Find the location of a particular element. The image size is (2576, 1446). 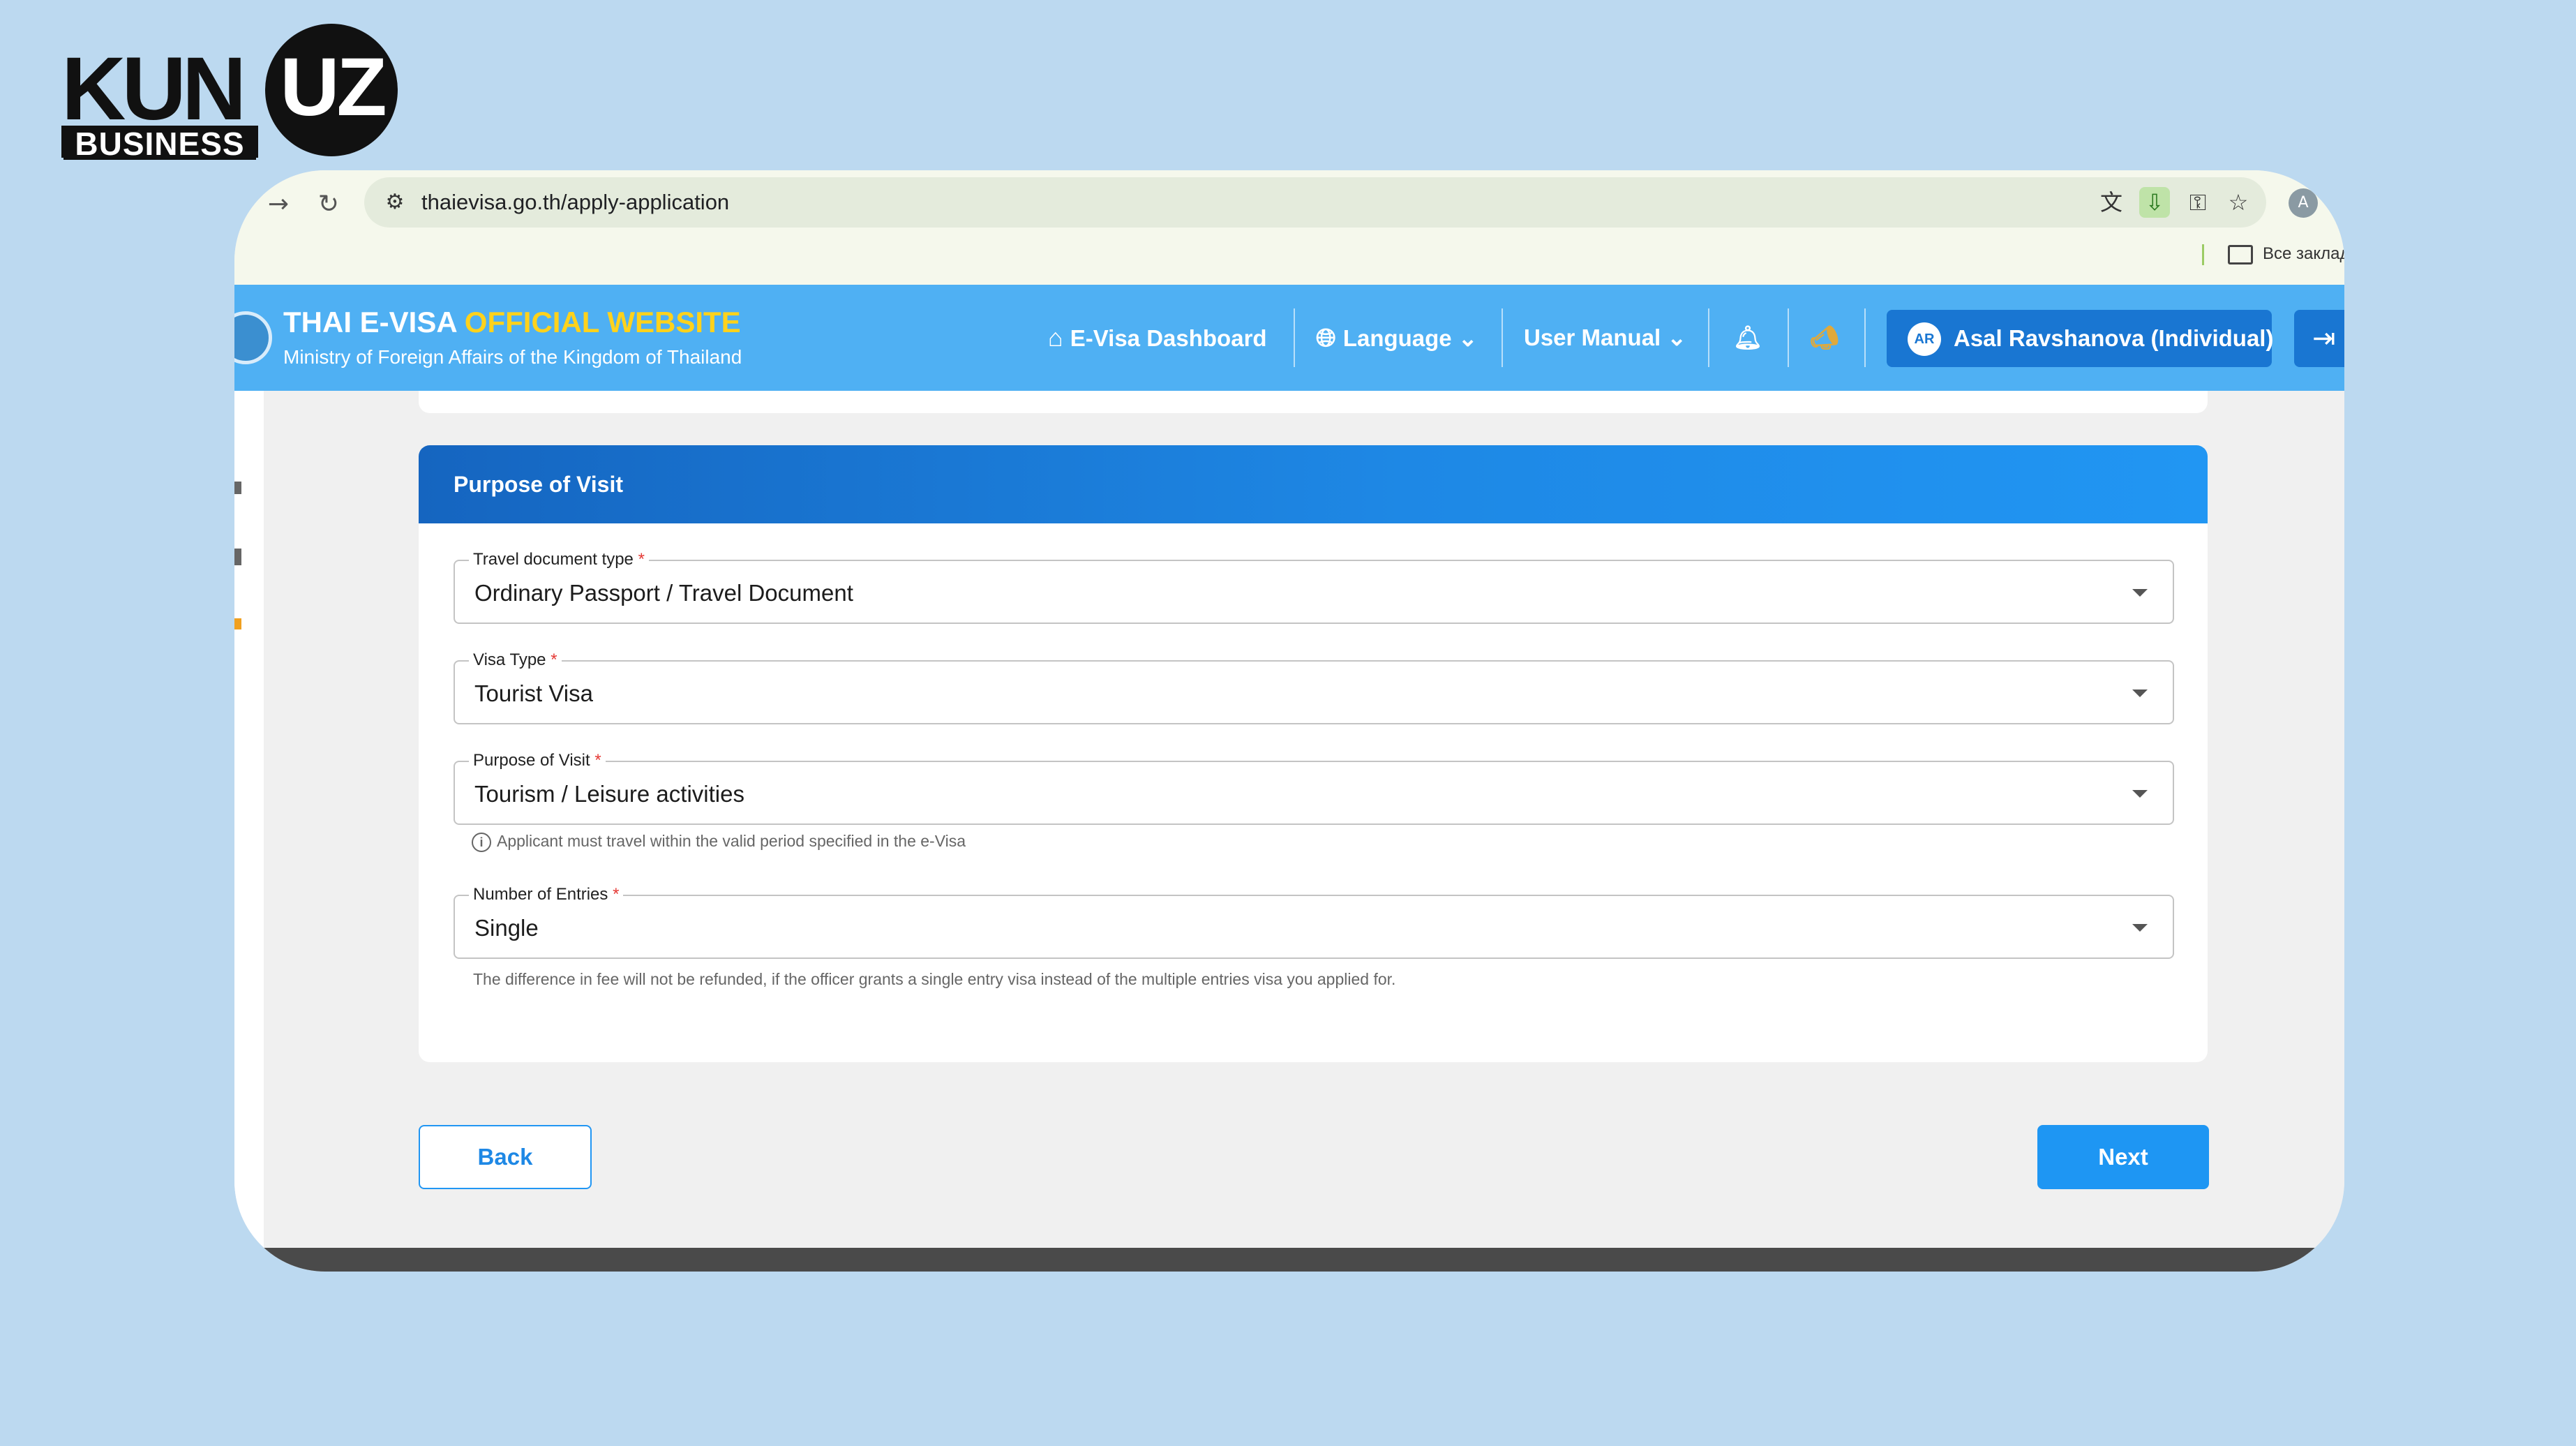

field-value: Ordinary Passport / Travel Document is located at coordinates (663, 593).